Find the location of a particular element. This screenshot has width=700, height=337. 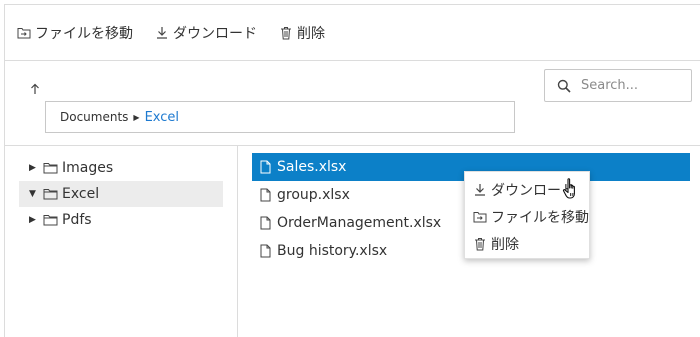

search-box is located at coordinates (618, 85).